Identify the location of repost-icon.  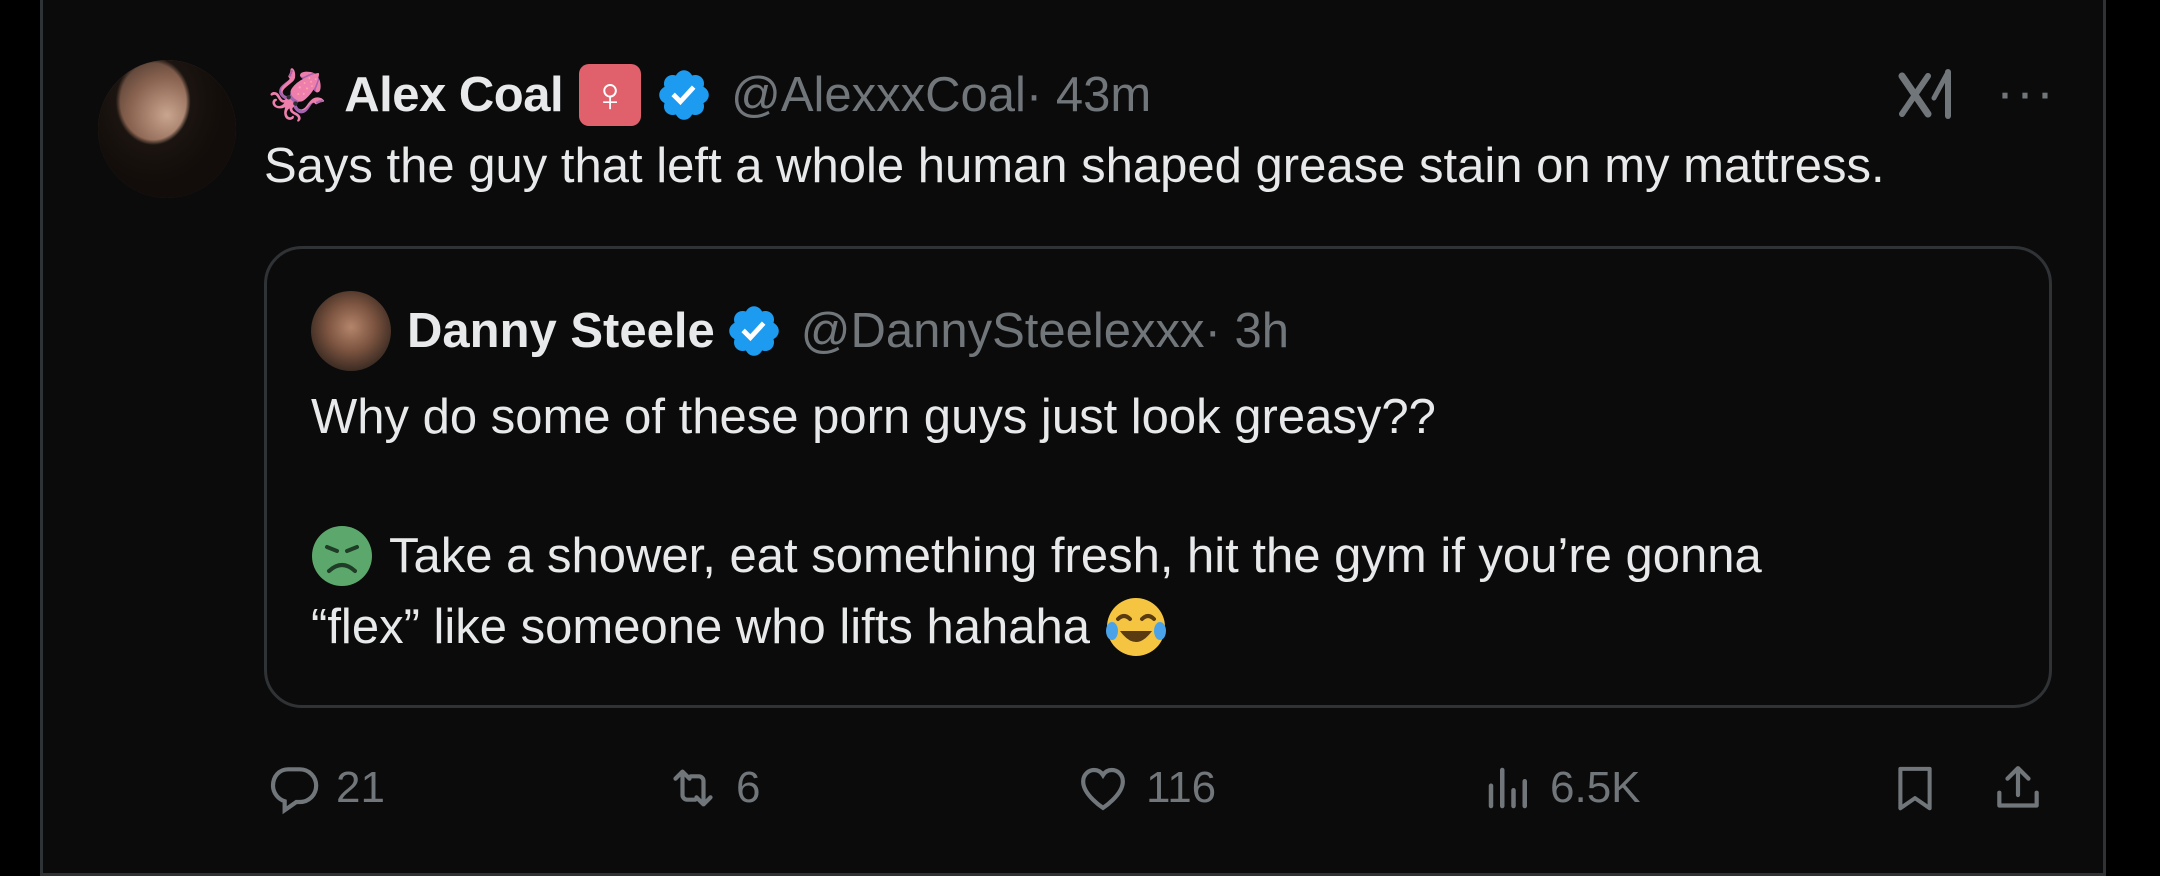
(693, 788).